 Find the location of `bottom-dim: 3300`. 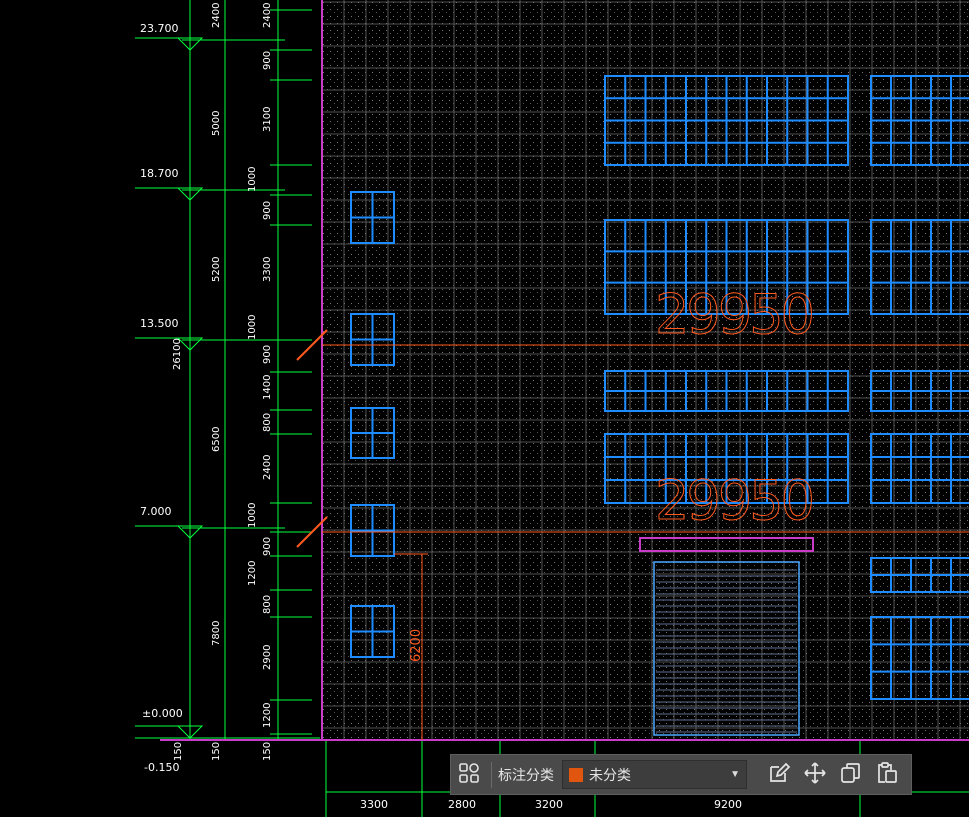

bottom-dim: 3300 is located at coordinates (374, 804).